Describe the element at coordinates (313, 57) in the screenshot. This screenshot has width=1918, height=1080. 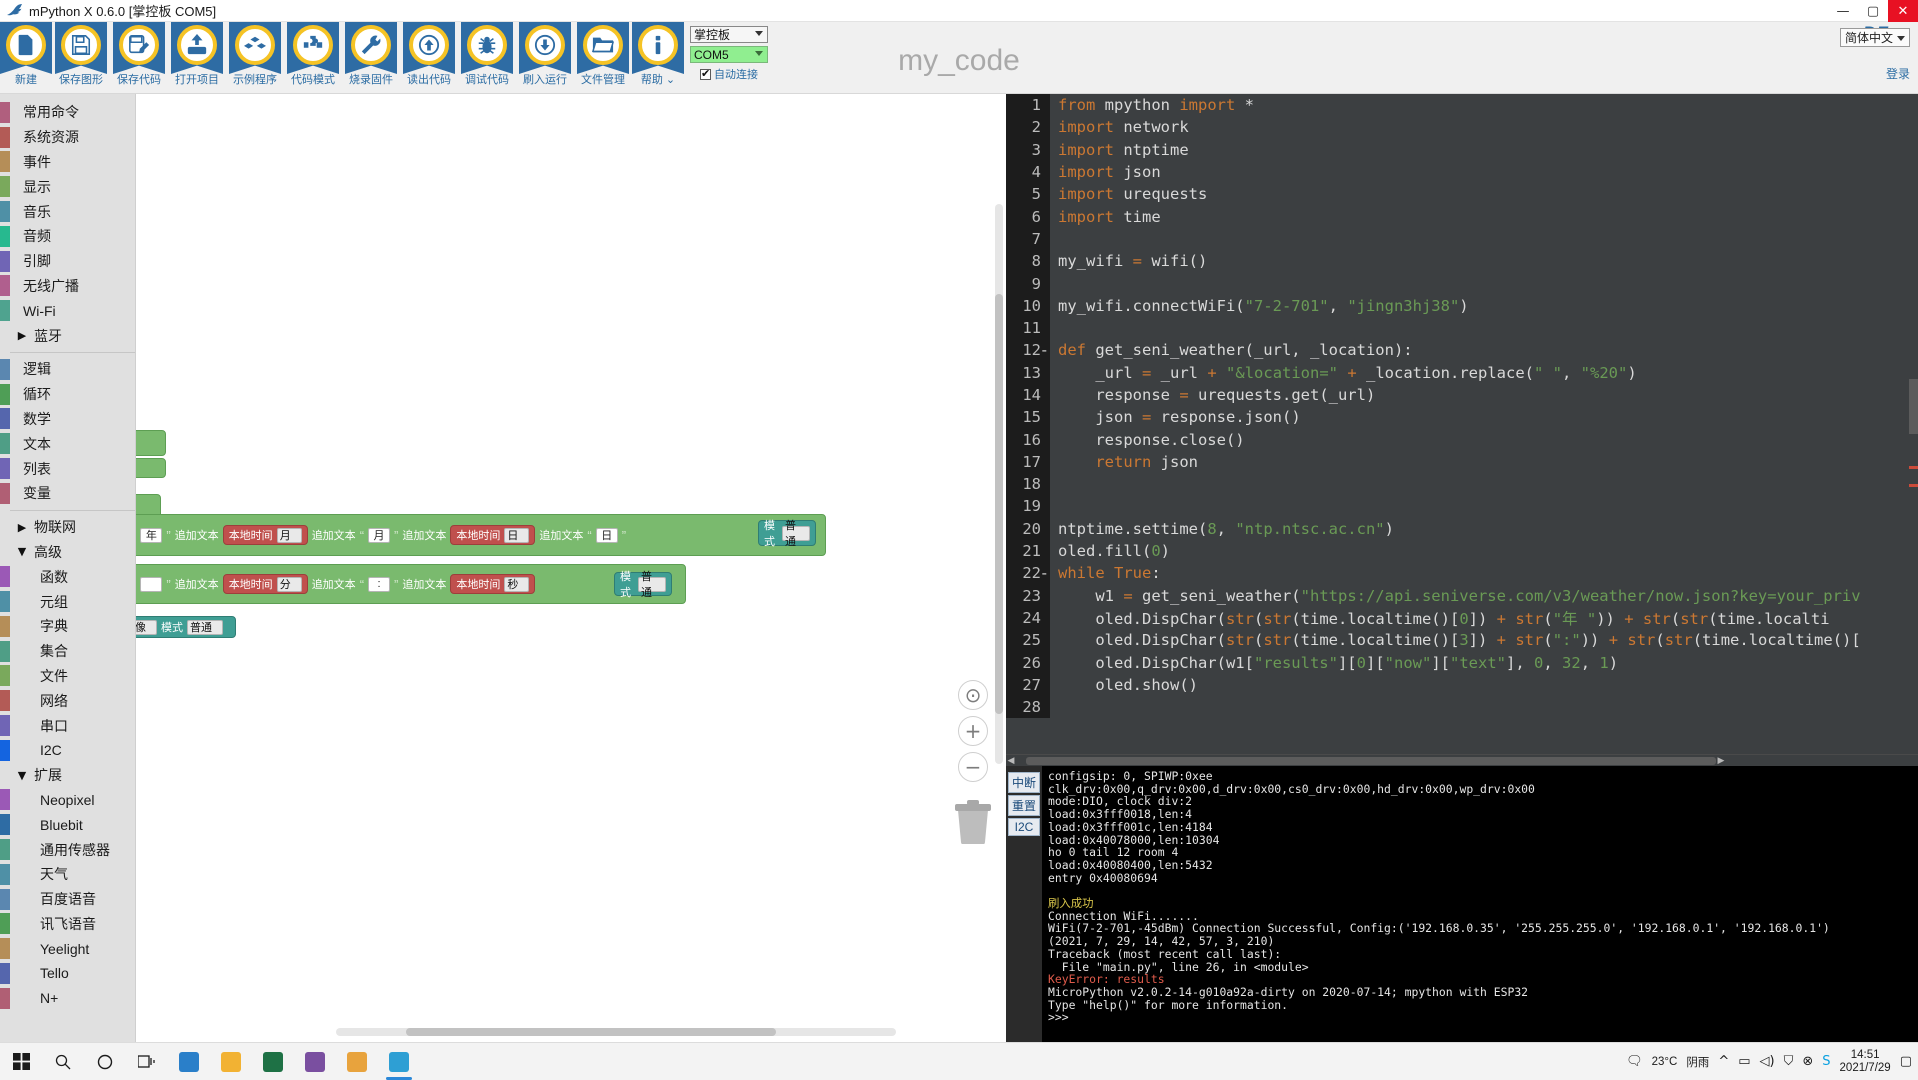
I see `toolbar-button-6: 代码模式` at that location.